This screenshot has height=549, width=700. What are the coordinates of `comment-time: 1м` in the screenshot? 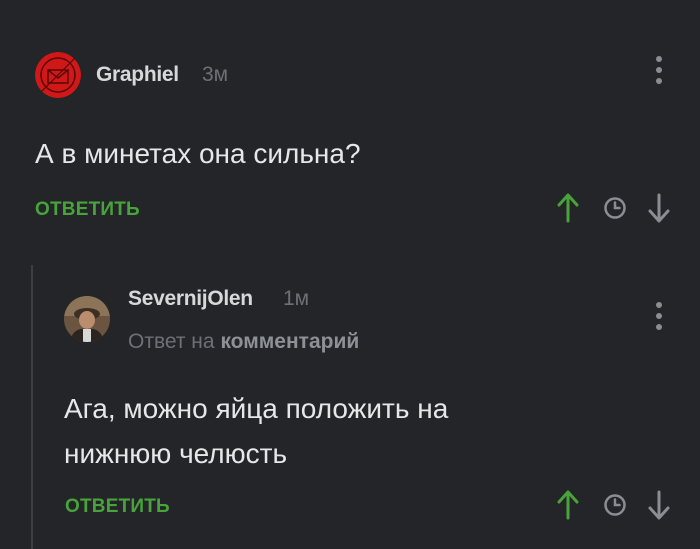 It's located at (296, 298).